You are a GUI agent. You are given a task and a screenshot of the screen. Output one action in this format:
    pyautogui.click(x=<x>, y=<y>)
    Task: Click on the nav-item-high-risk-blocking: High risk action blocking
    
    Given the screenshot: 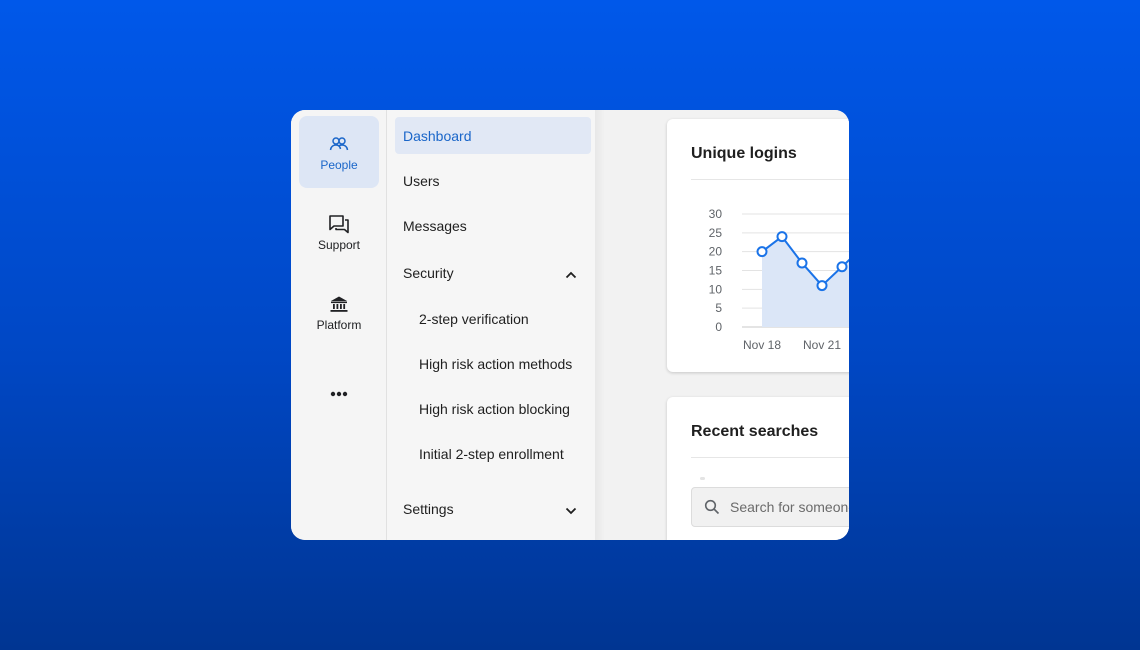 What is the action you would take?
    pyautogui.click(x=493, y=408)
    